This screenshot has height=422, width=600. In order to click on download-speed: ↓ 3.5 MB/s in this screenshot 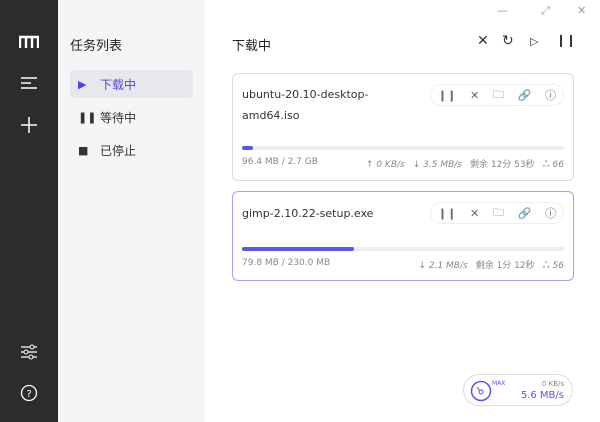, I will do `click(437, 165)`.